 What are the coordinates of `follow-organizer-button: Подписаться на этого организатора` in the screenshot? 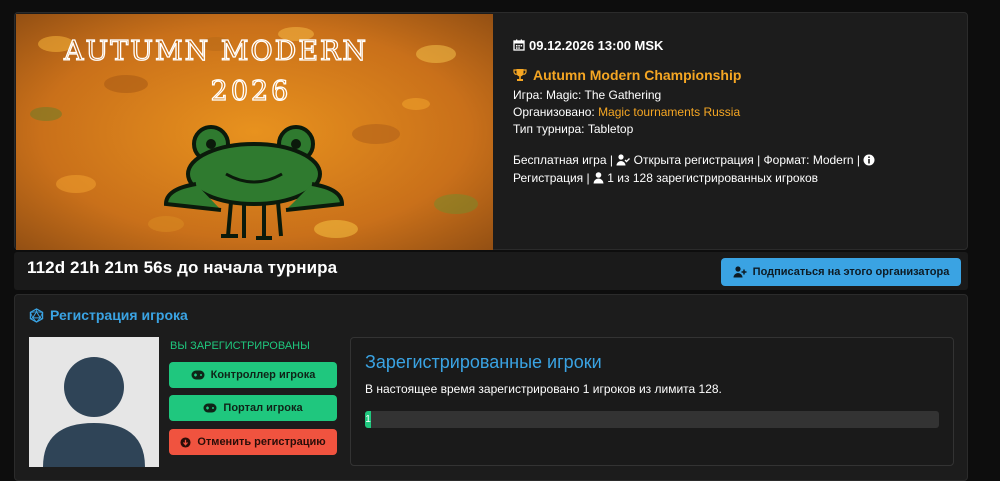 It's located at (841, 272).